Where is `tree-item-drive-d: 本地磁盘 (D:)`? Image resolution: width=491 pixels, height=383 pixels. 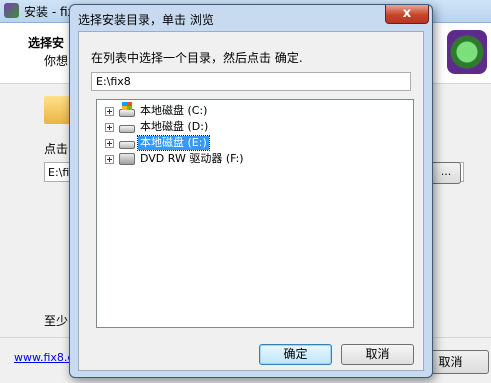 tree-item-drive-d: 本地磁盘 (D:) is located at coordinates (157, 127).